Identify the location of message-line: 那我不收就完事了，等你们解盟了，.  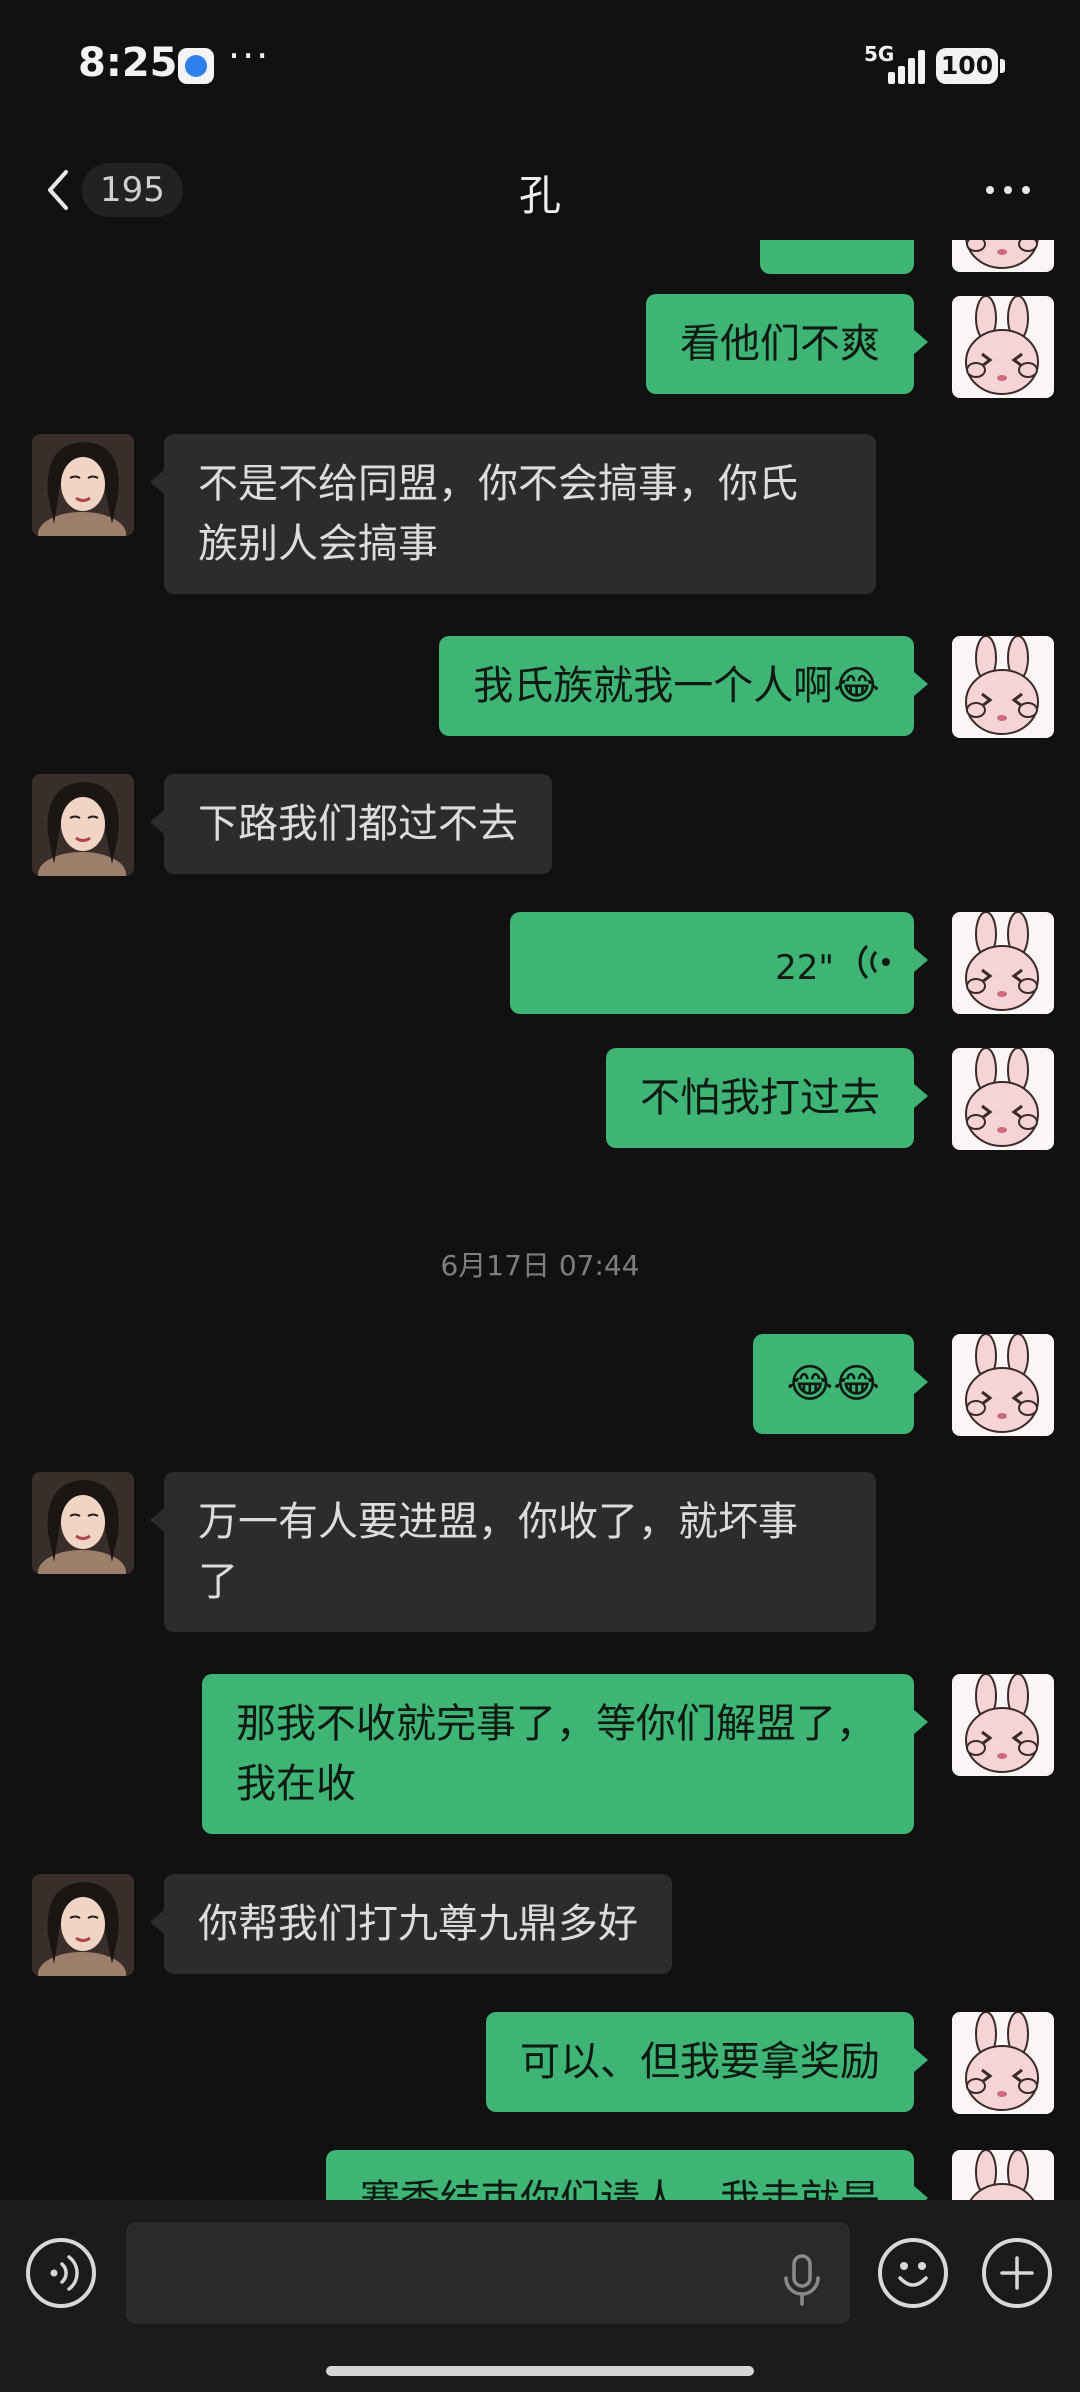
(556, 1724).